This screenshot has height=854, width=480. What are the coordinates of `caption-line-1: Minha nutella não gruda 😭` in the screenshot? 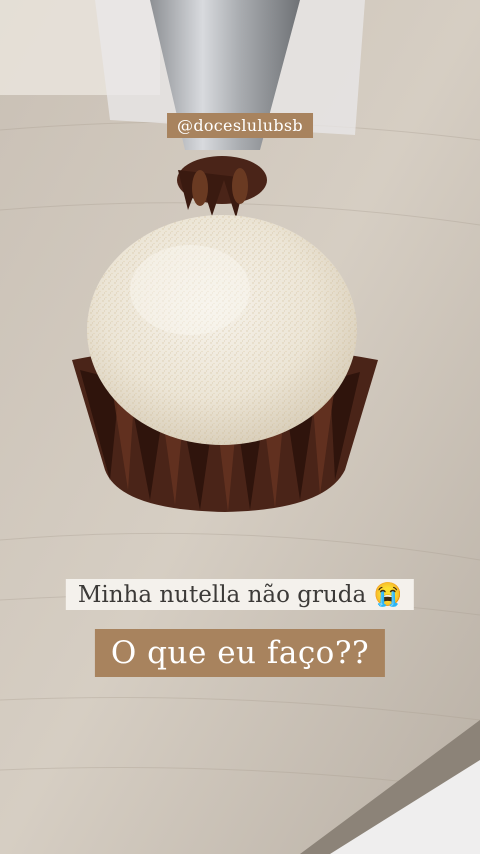 It's located at (240, 594).